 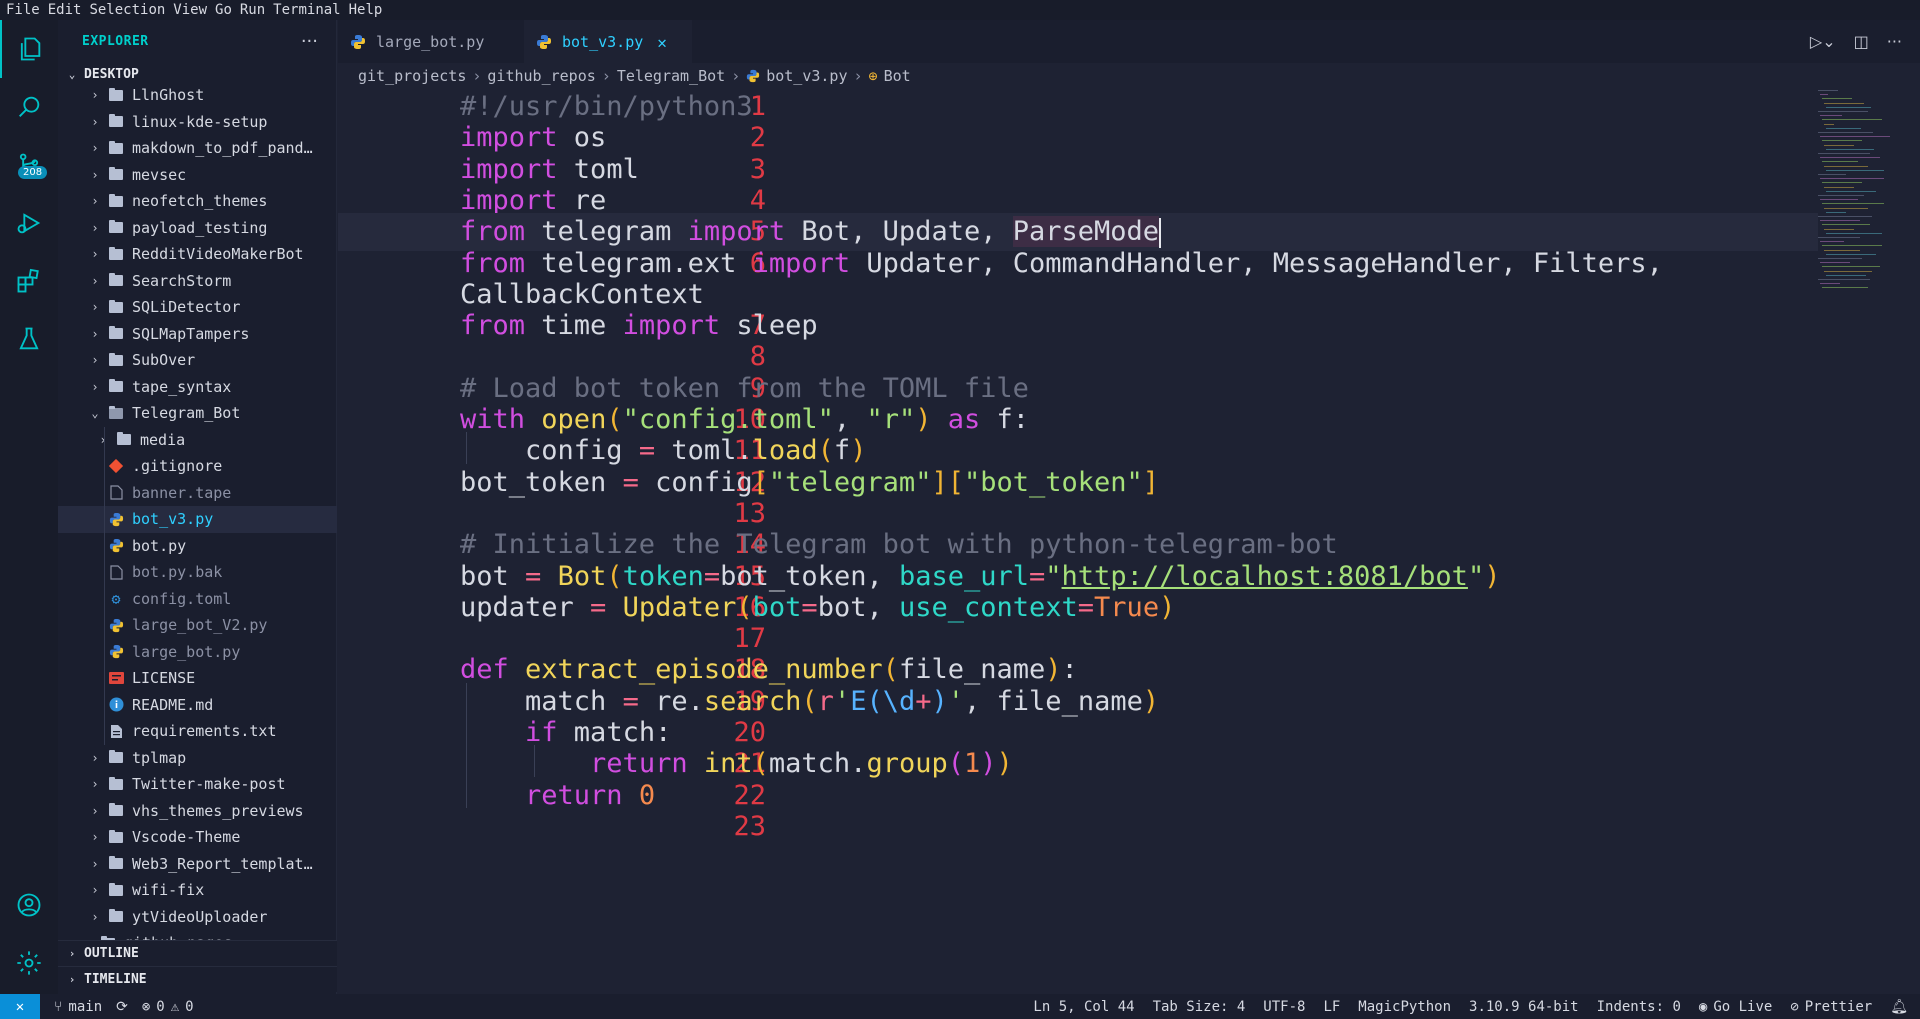 What do you see at coordinates (1524, 1007) in the screenshot?
I see `python-interpreter: 3.10.9 64-bit` at bounding box center [1524, 1007].